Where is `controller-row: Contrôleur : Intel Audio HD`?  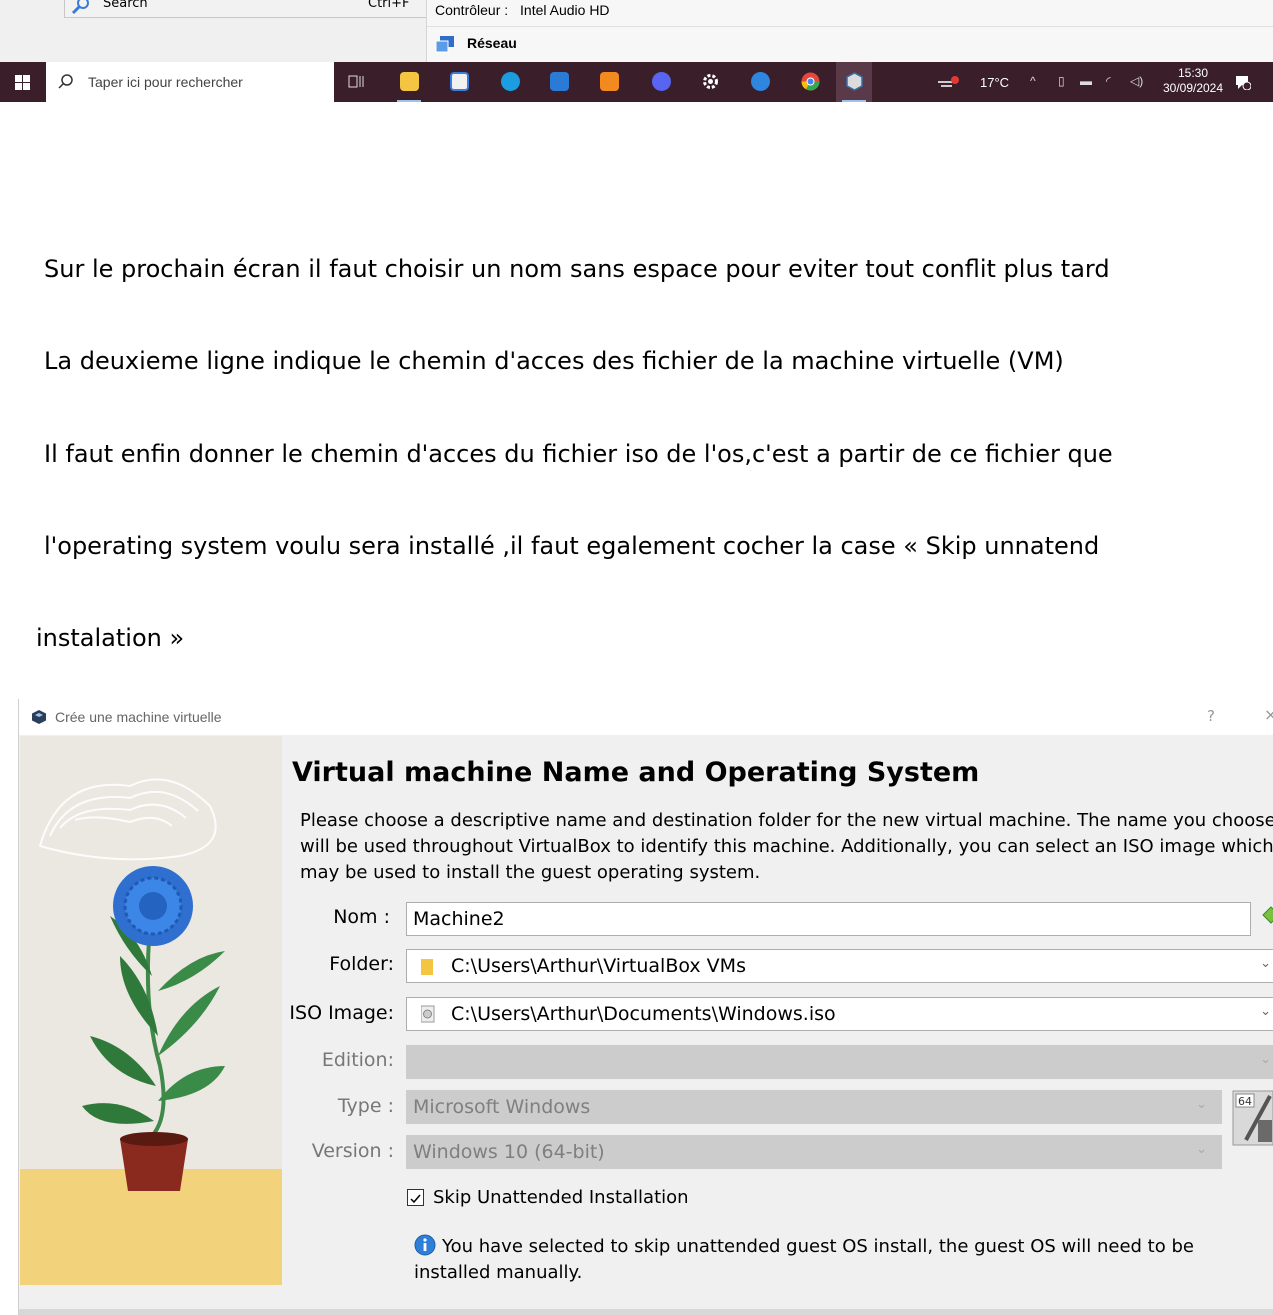 controller-row: Contrôleur : Intel Audio HD is located at coordinates (526, 10).